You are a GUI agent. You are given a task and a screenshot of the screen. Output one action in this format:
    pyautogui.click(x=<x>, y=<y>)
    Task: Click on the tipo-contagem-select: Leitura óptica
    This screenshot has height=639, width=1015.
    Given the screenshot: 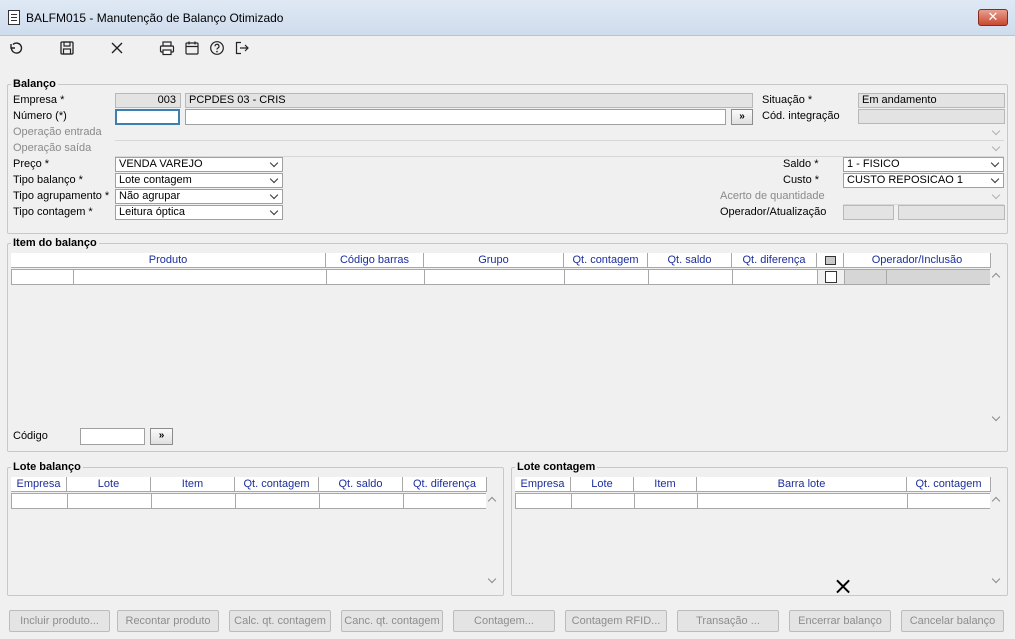 What is the action you would take?
    pyautogui.click(x=199, y=212)
    